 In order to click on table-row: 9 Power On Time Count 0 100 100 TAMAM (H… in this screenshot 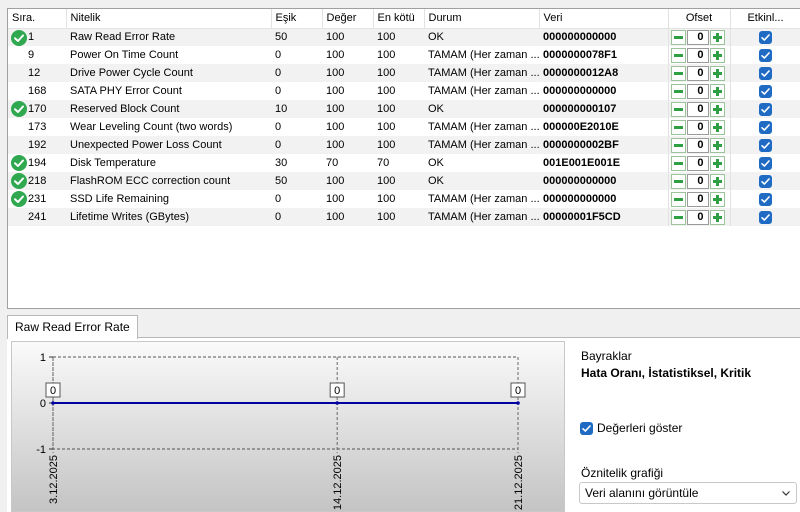, I will do `click(404, 55)`.